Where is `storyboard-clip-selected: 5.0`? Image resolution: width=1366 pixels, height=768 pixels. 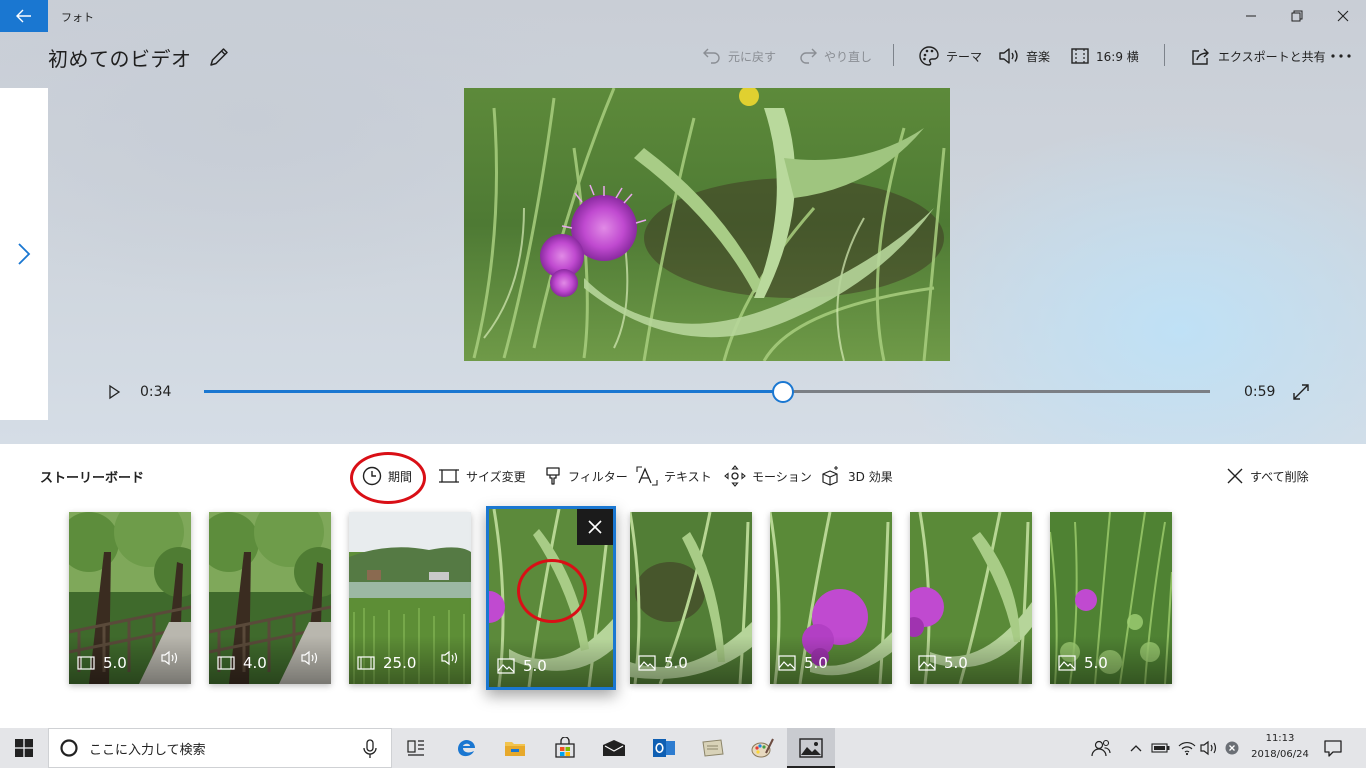 storyboard-clip-selected: 5.0 is located at coordinates (551, 598).